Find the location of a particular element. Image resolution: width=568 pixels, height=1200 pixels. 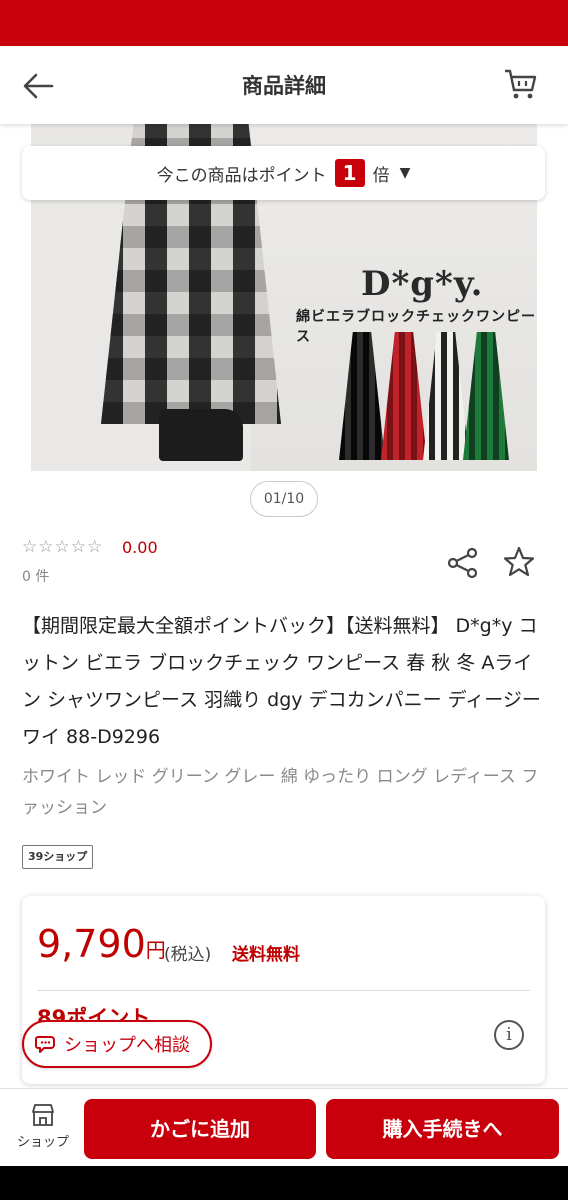

cart-icon is located at coordinates (521, 84).